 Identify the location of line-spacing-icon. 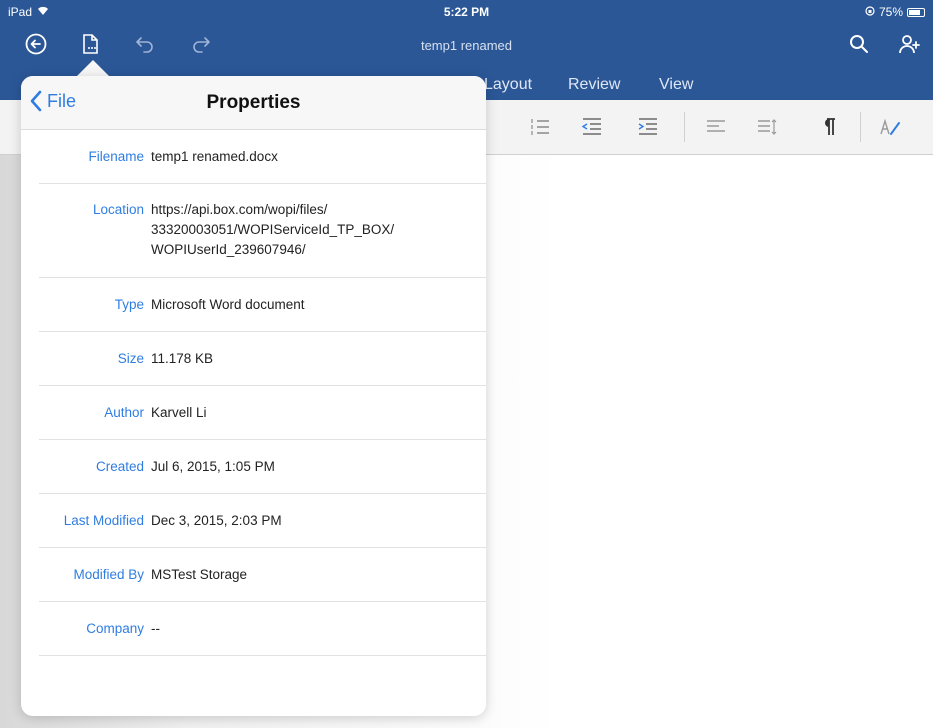
(767, 127).